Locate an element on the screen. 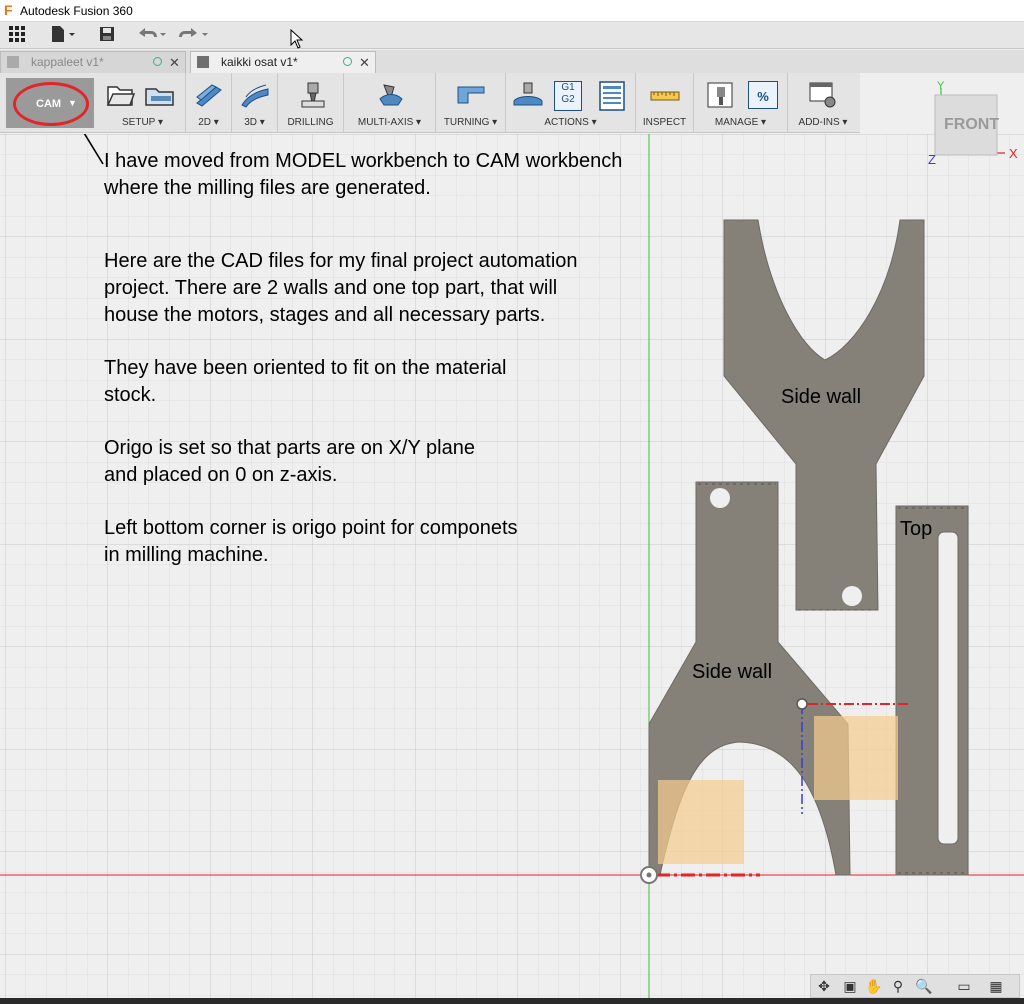 This screenshot has width=1024, height=1004. title-bar: F Autodesk Fusion 360 is located at coordinates (512, 11).